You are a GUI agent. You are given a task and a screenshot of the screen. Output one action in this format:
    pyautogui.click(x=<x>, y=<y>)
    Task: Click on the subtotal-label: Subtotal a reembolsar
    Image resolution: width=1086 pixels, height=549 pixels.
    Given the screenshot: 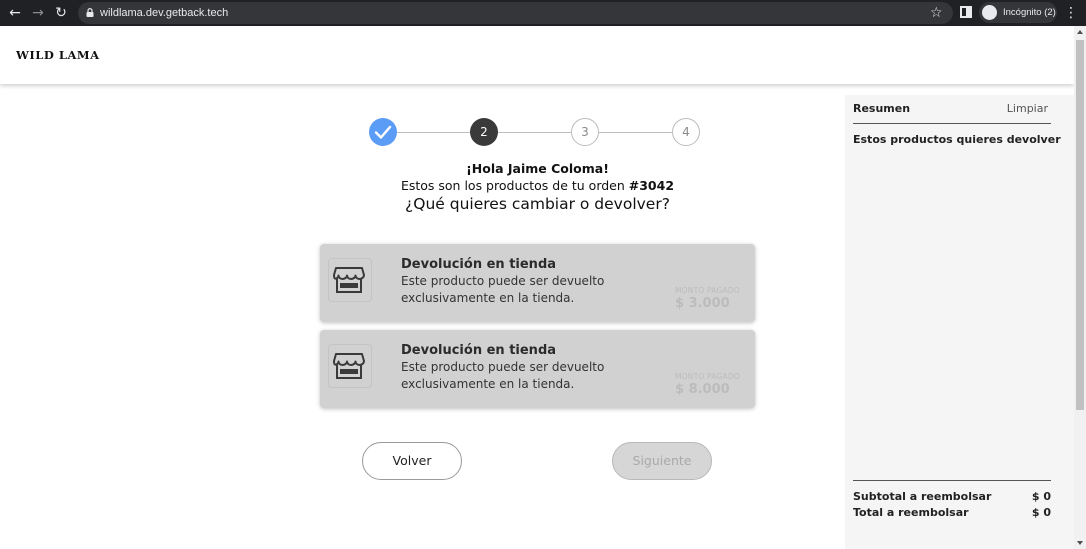 What is the action you would take?
    pyautogui.click(x=922, y=496)
    